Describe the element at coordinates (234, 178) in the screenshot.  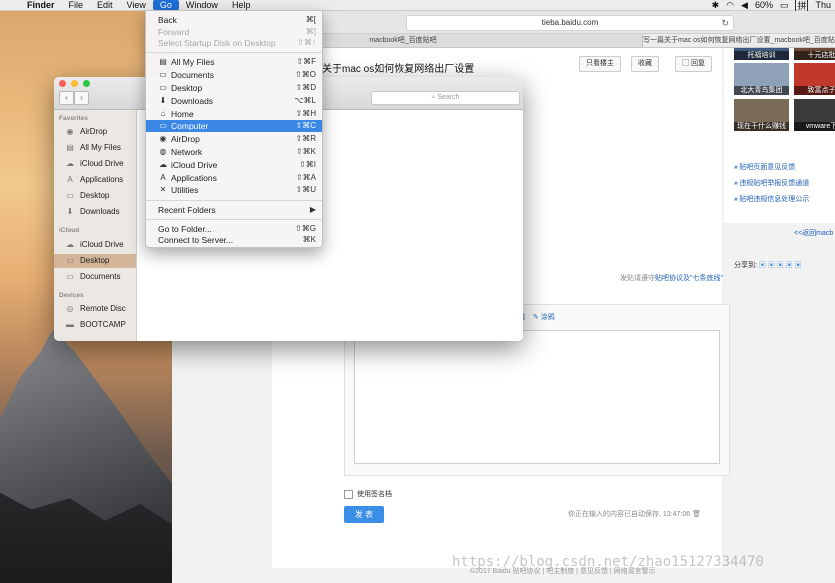
I see `menu-item-applications: A Applications ⇧⌘A` at that location.